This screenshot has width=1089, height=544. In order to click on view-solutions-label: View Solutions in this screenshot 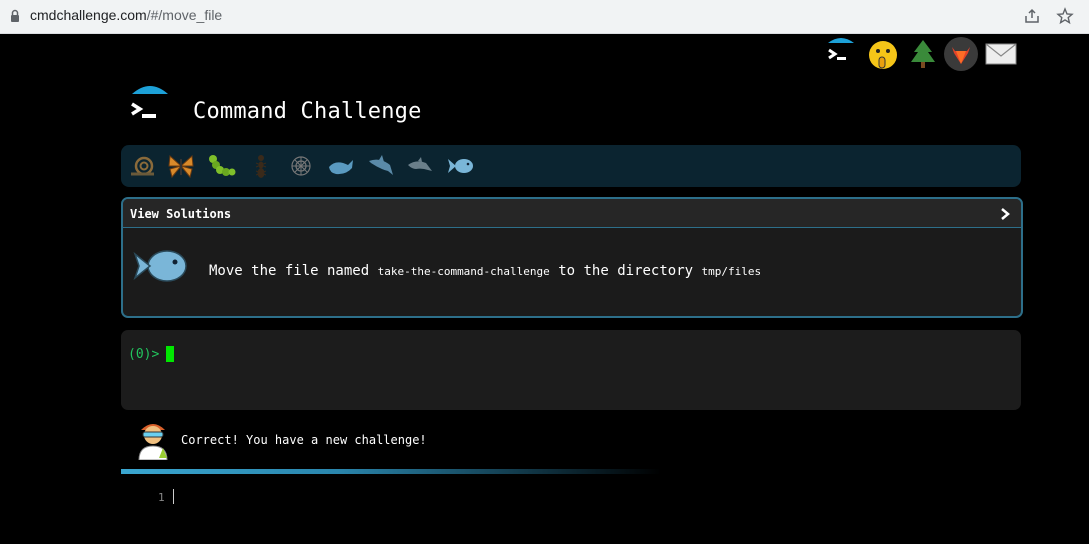, I will do `click(181, 214)`.